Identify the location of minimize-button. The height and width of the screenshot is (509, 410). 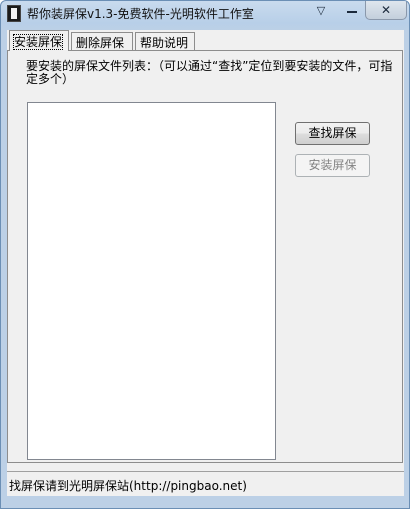
(352, 10).